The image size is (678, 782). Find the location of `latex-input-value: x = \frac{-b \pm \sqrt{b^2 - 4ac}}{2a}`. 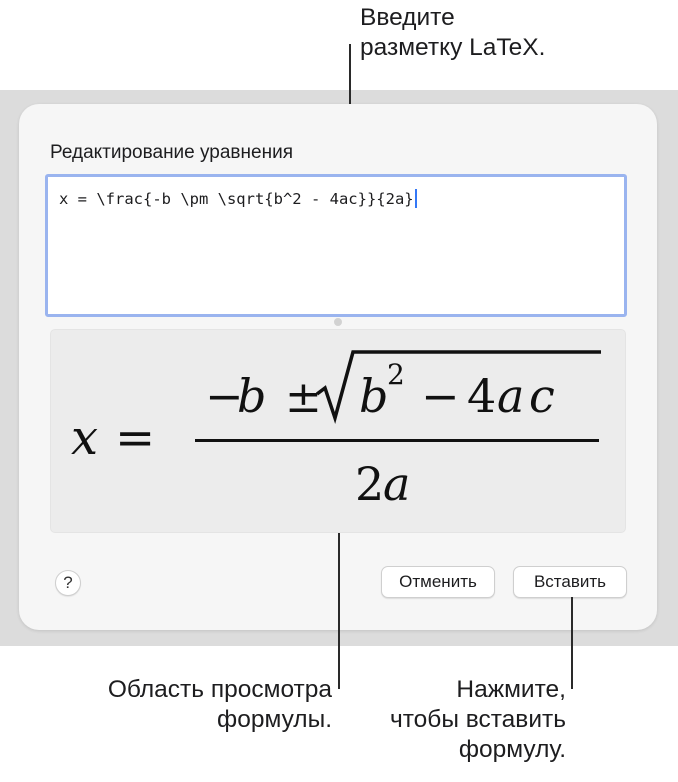

latex-input-value: x = \frac{-b \pm \sqrt{b^2 - 4ac}}{2a} is located at coordinates (236, 199).